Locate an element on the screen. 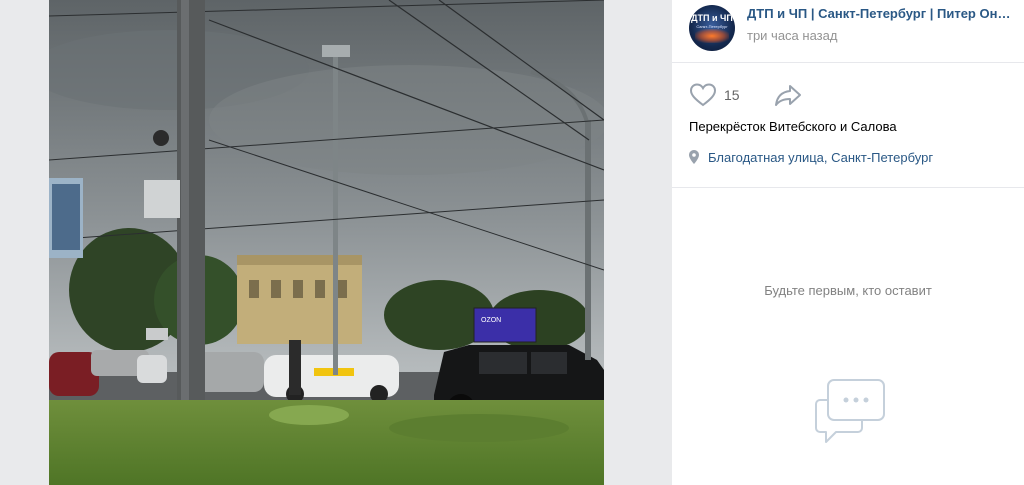 Image resolution: width=1024 pixels, height=485 pixels. post-actions: 15 is located at coordinates (849, 95).